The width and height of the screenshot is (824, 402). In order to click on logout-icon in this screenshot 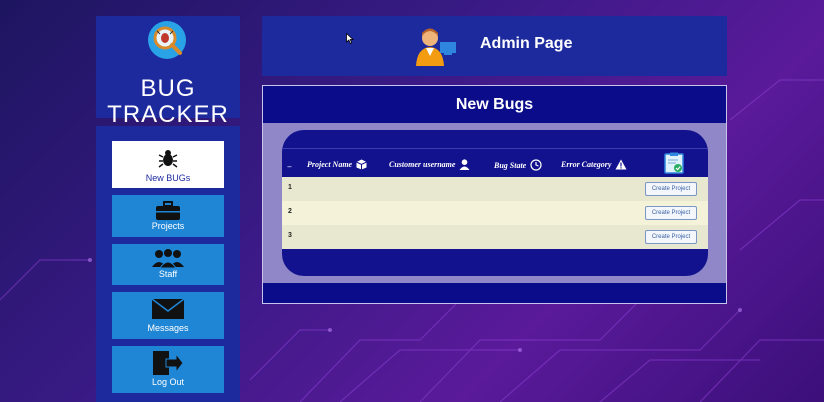, I will do `click(168, 363)`.